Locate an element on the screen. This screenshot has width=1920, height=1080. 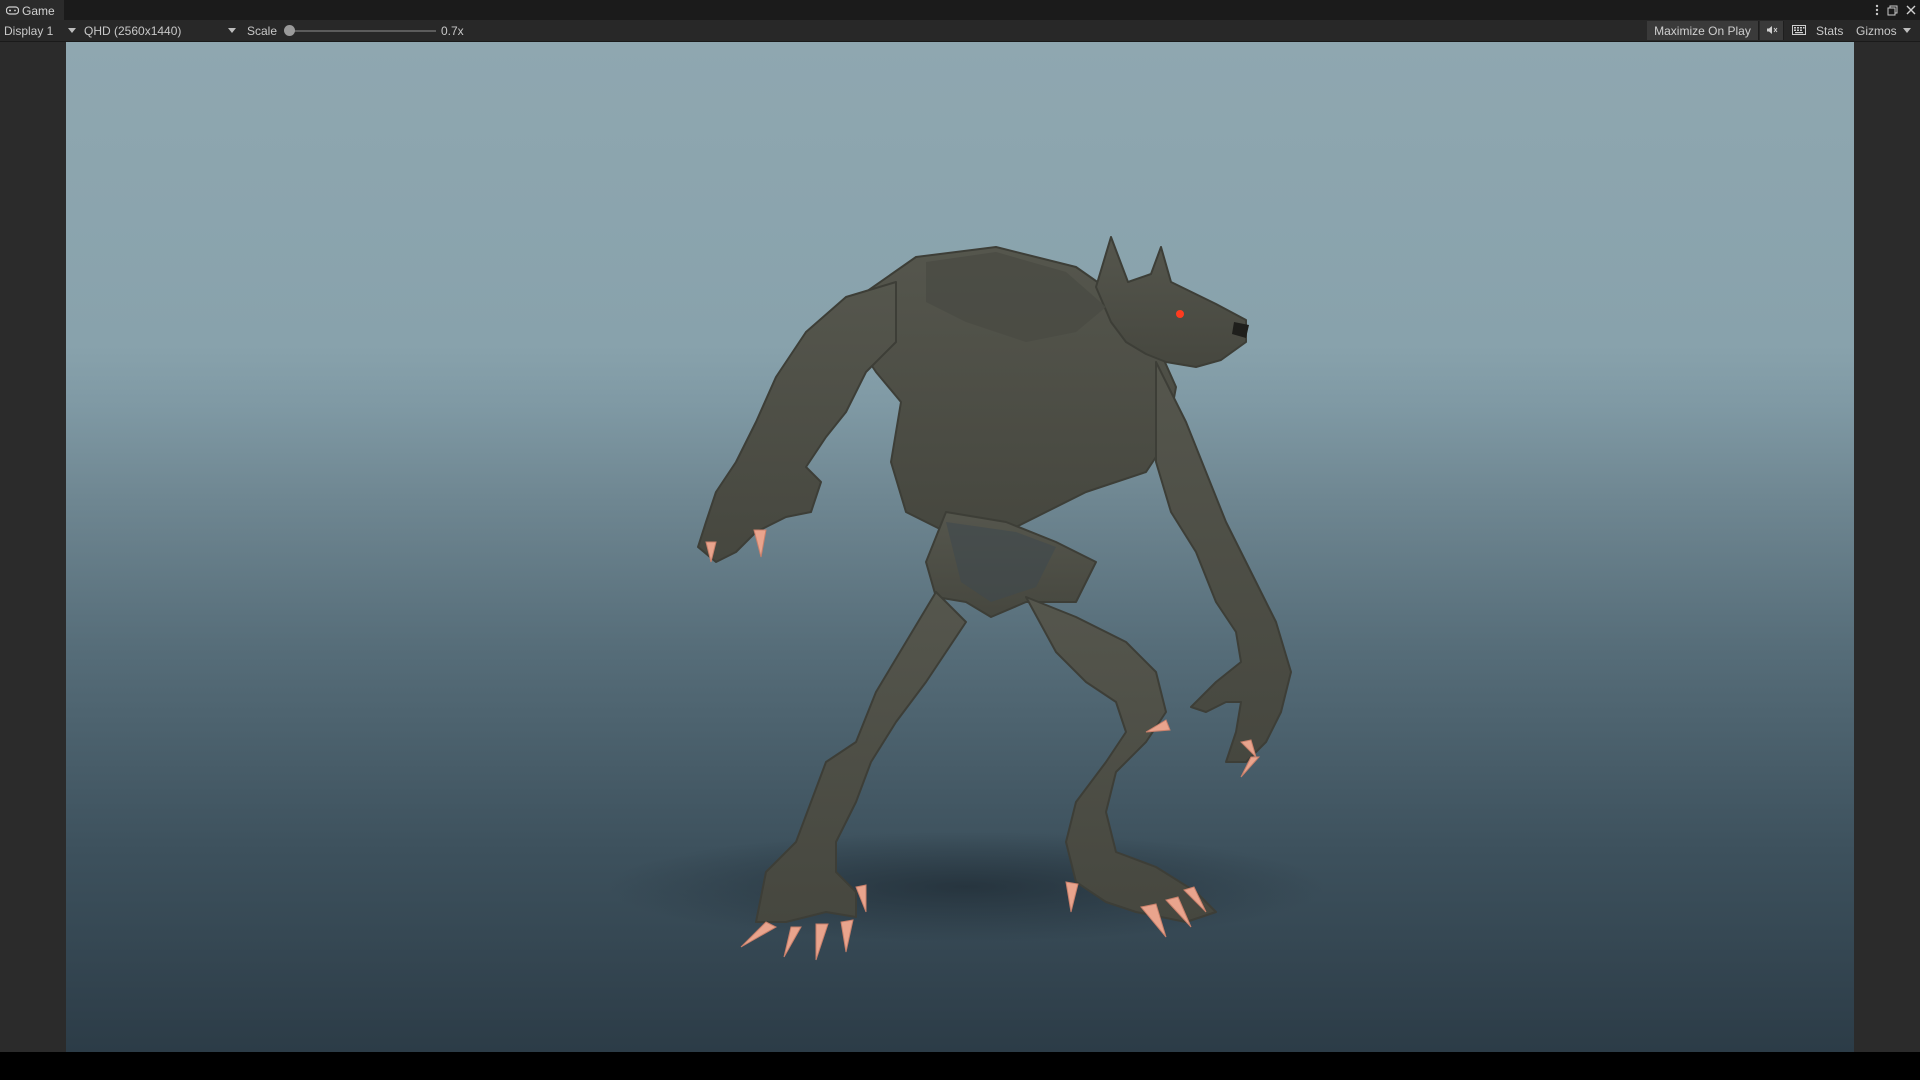
display-dropdown: Display 1 is located at coordinates (41, 30).